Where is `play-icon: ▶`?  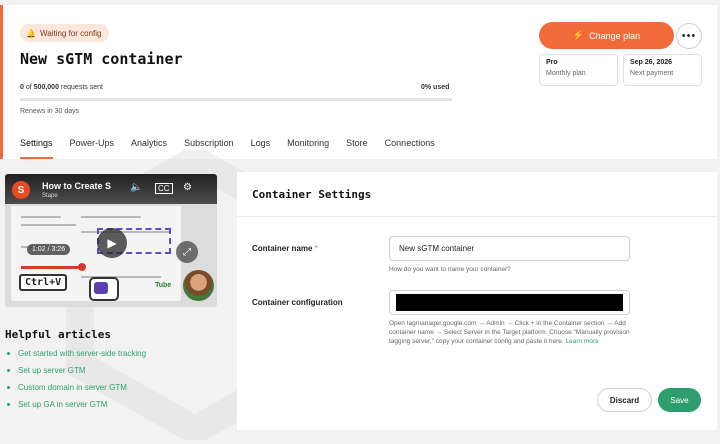
play-icon: ▶ is located at coordinates (112, 243).